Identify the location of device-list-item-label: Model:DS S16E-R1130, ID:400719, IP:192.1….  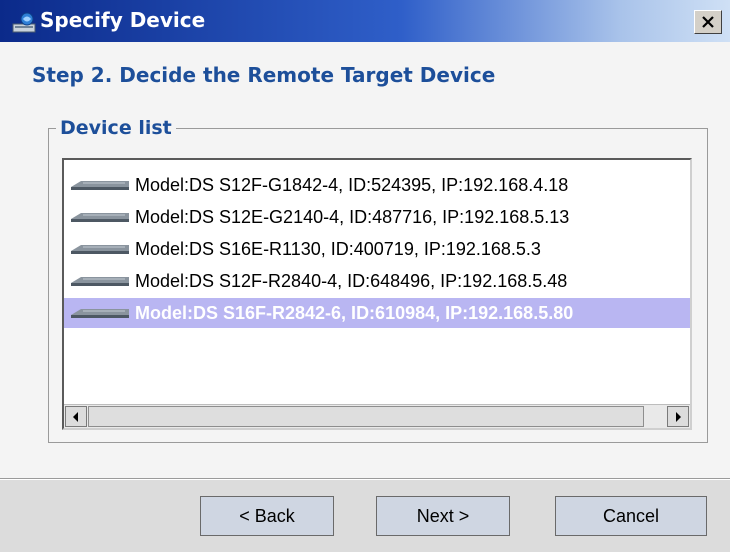
(338, 248).